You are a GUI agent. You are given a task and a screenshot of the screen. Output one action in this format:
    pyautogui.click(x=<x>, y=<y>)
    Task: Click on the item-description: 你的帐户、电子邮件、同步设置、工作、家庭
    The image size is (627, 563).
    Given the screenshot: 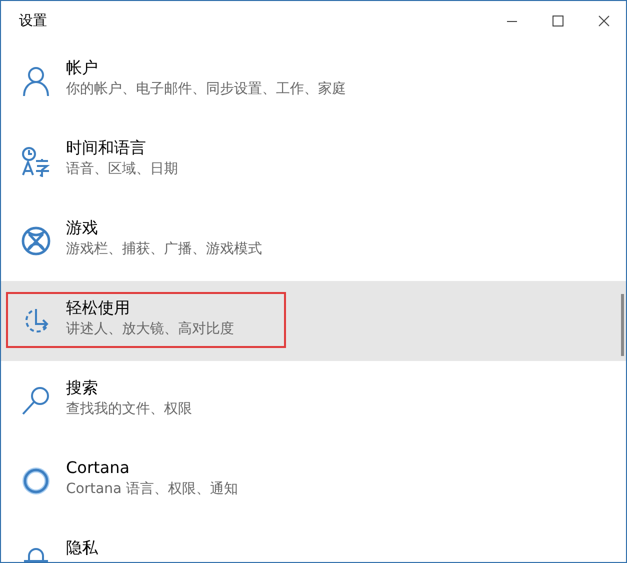 What is the action you would take?
    pyautogui.click(x=206, y=89)
    